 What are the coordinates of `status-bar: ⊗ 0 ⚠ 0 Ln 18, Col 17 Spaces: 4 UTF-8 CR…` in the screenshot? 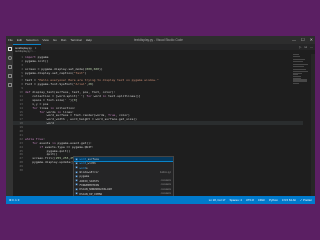 It's located at (160, 200).